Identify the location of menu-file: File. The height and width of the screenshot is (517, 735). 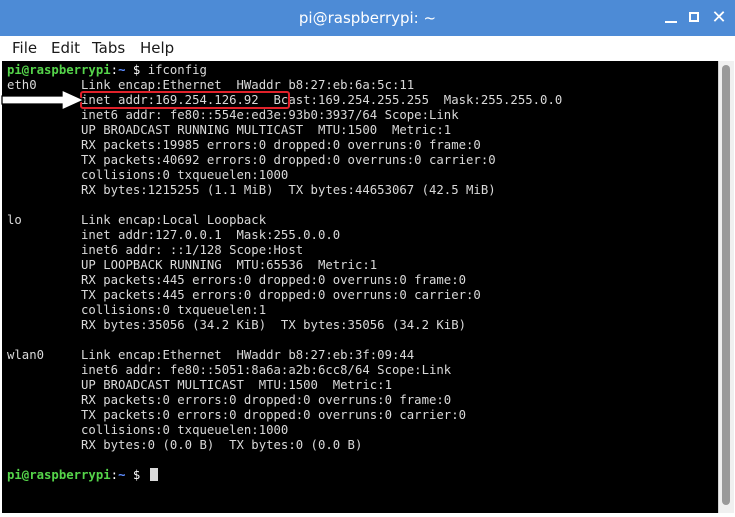
(24, 48).